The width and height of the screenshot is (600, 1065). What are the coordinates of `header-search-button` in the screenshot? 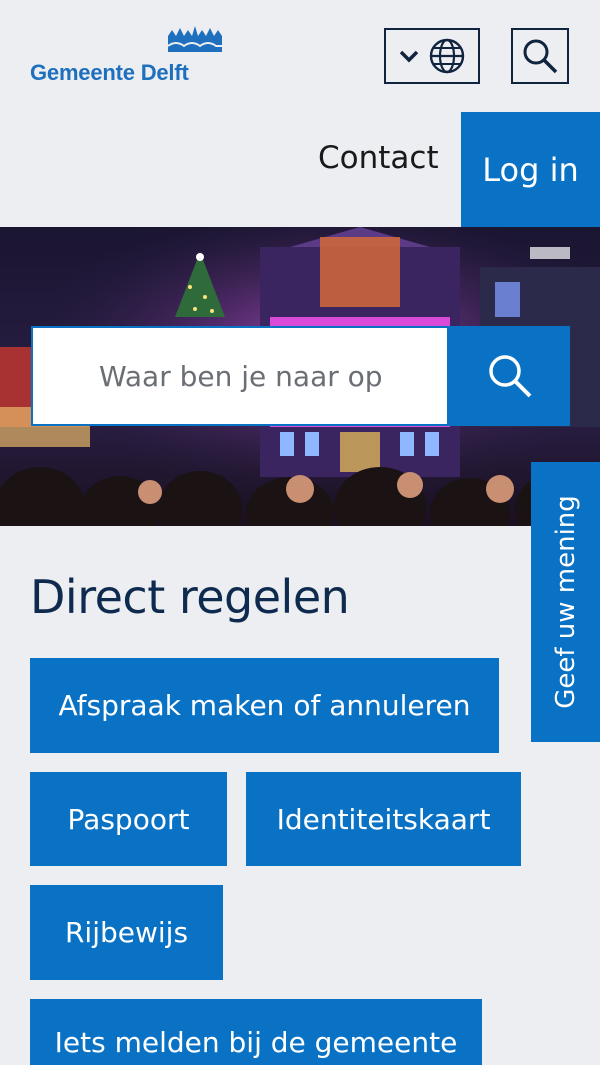 It's located at (540, 56).